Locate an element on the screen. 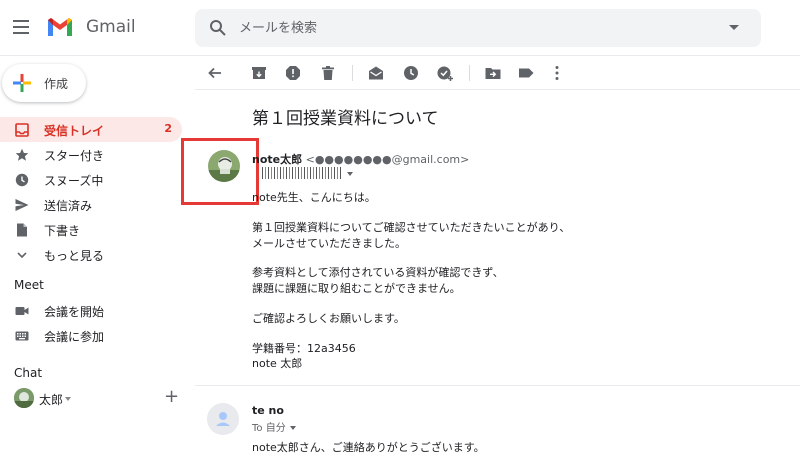 Image resolution: width=800 pixels, height=458 pixels. message-body-line: 課題に課題に取り組むことができません。 is located at coordinates (356, 288).